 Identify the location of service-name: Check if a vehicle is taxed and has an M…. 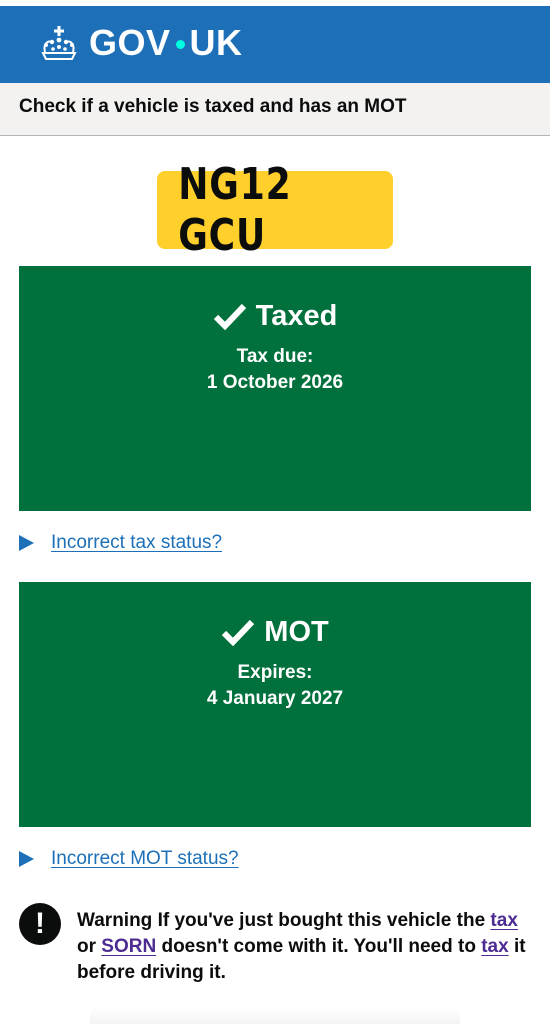
(213, 107).